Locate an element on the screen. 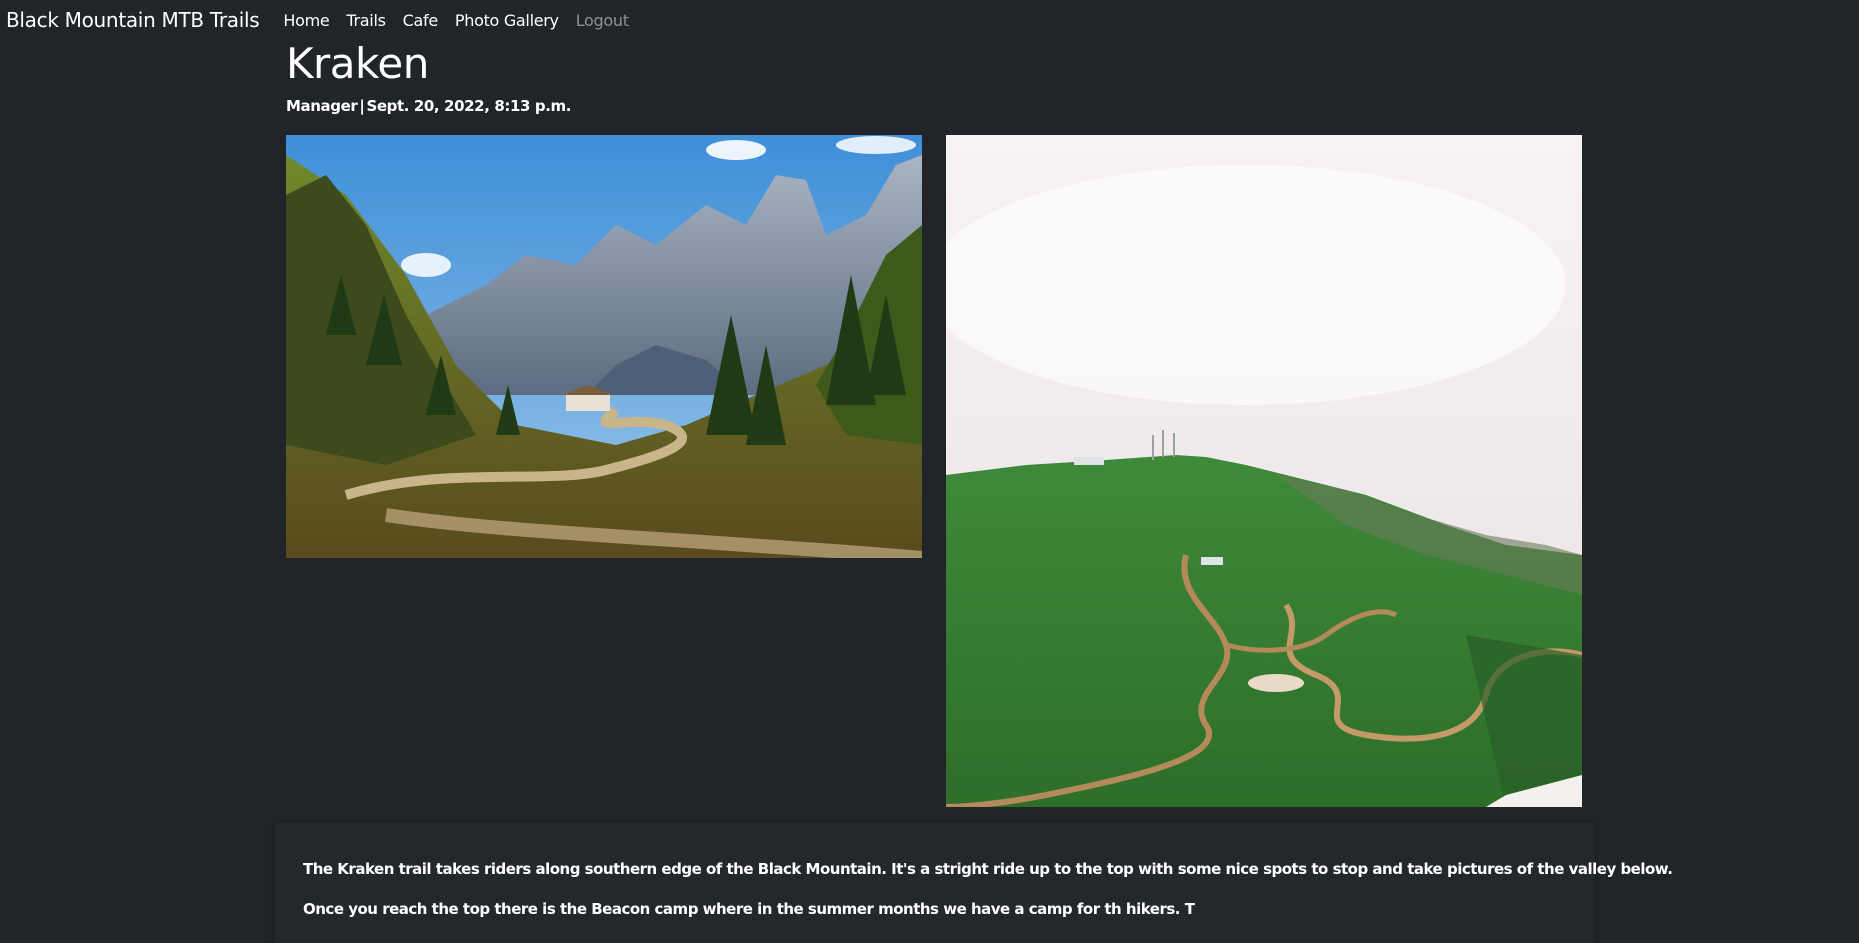 Image resolution: width=1859 pixels, height=943 pixels. nav-logout-link: Logout is located at coordinates (602, 20).